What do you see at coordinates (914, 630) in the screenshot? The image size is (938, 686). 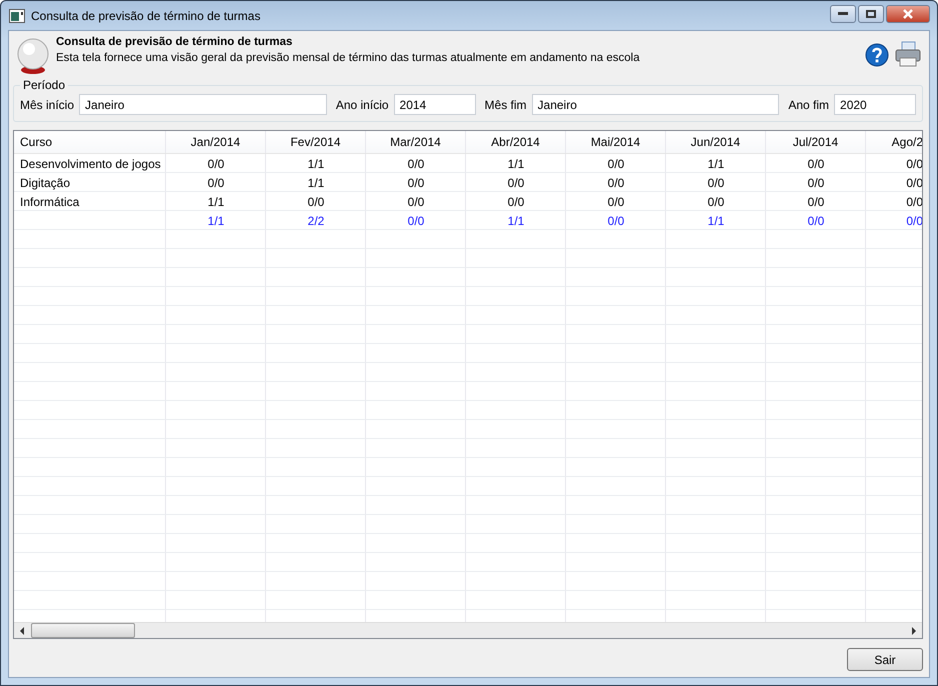 I see `scroll-right-icon` at bounding box center [914, 630].